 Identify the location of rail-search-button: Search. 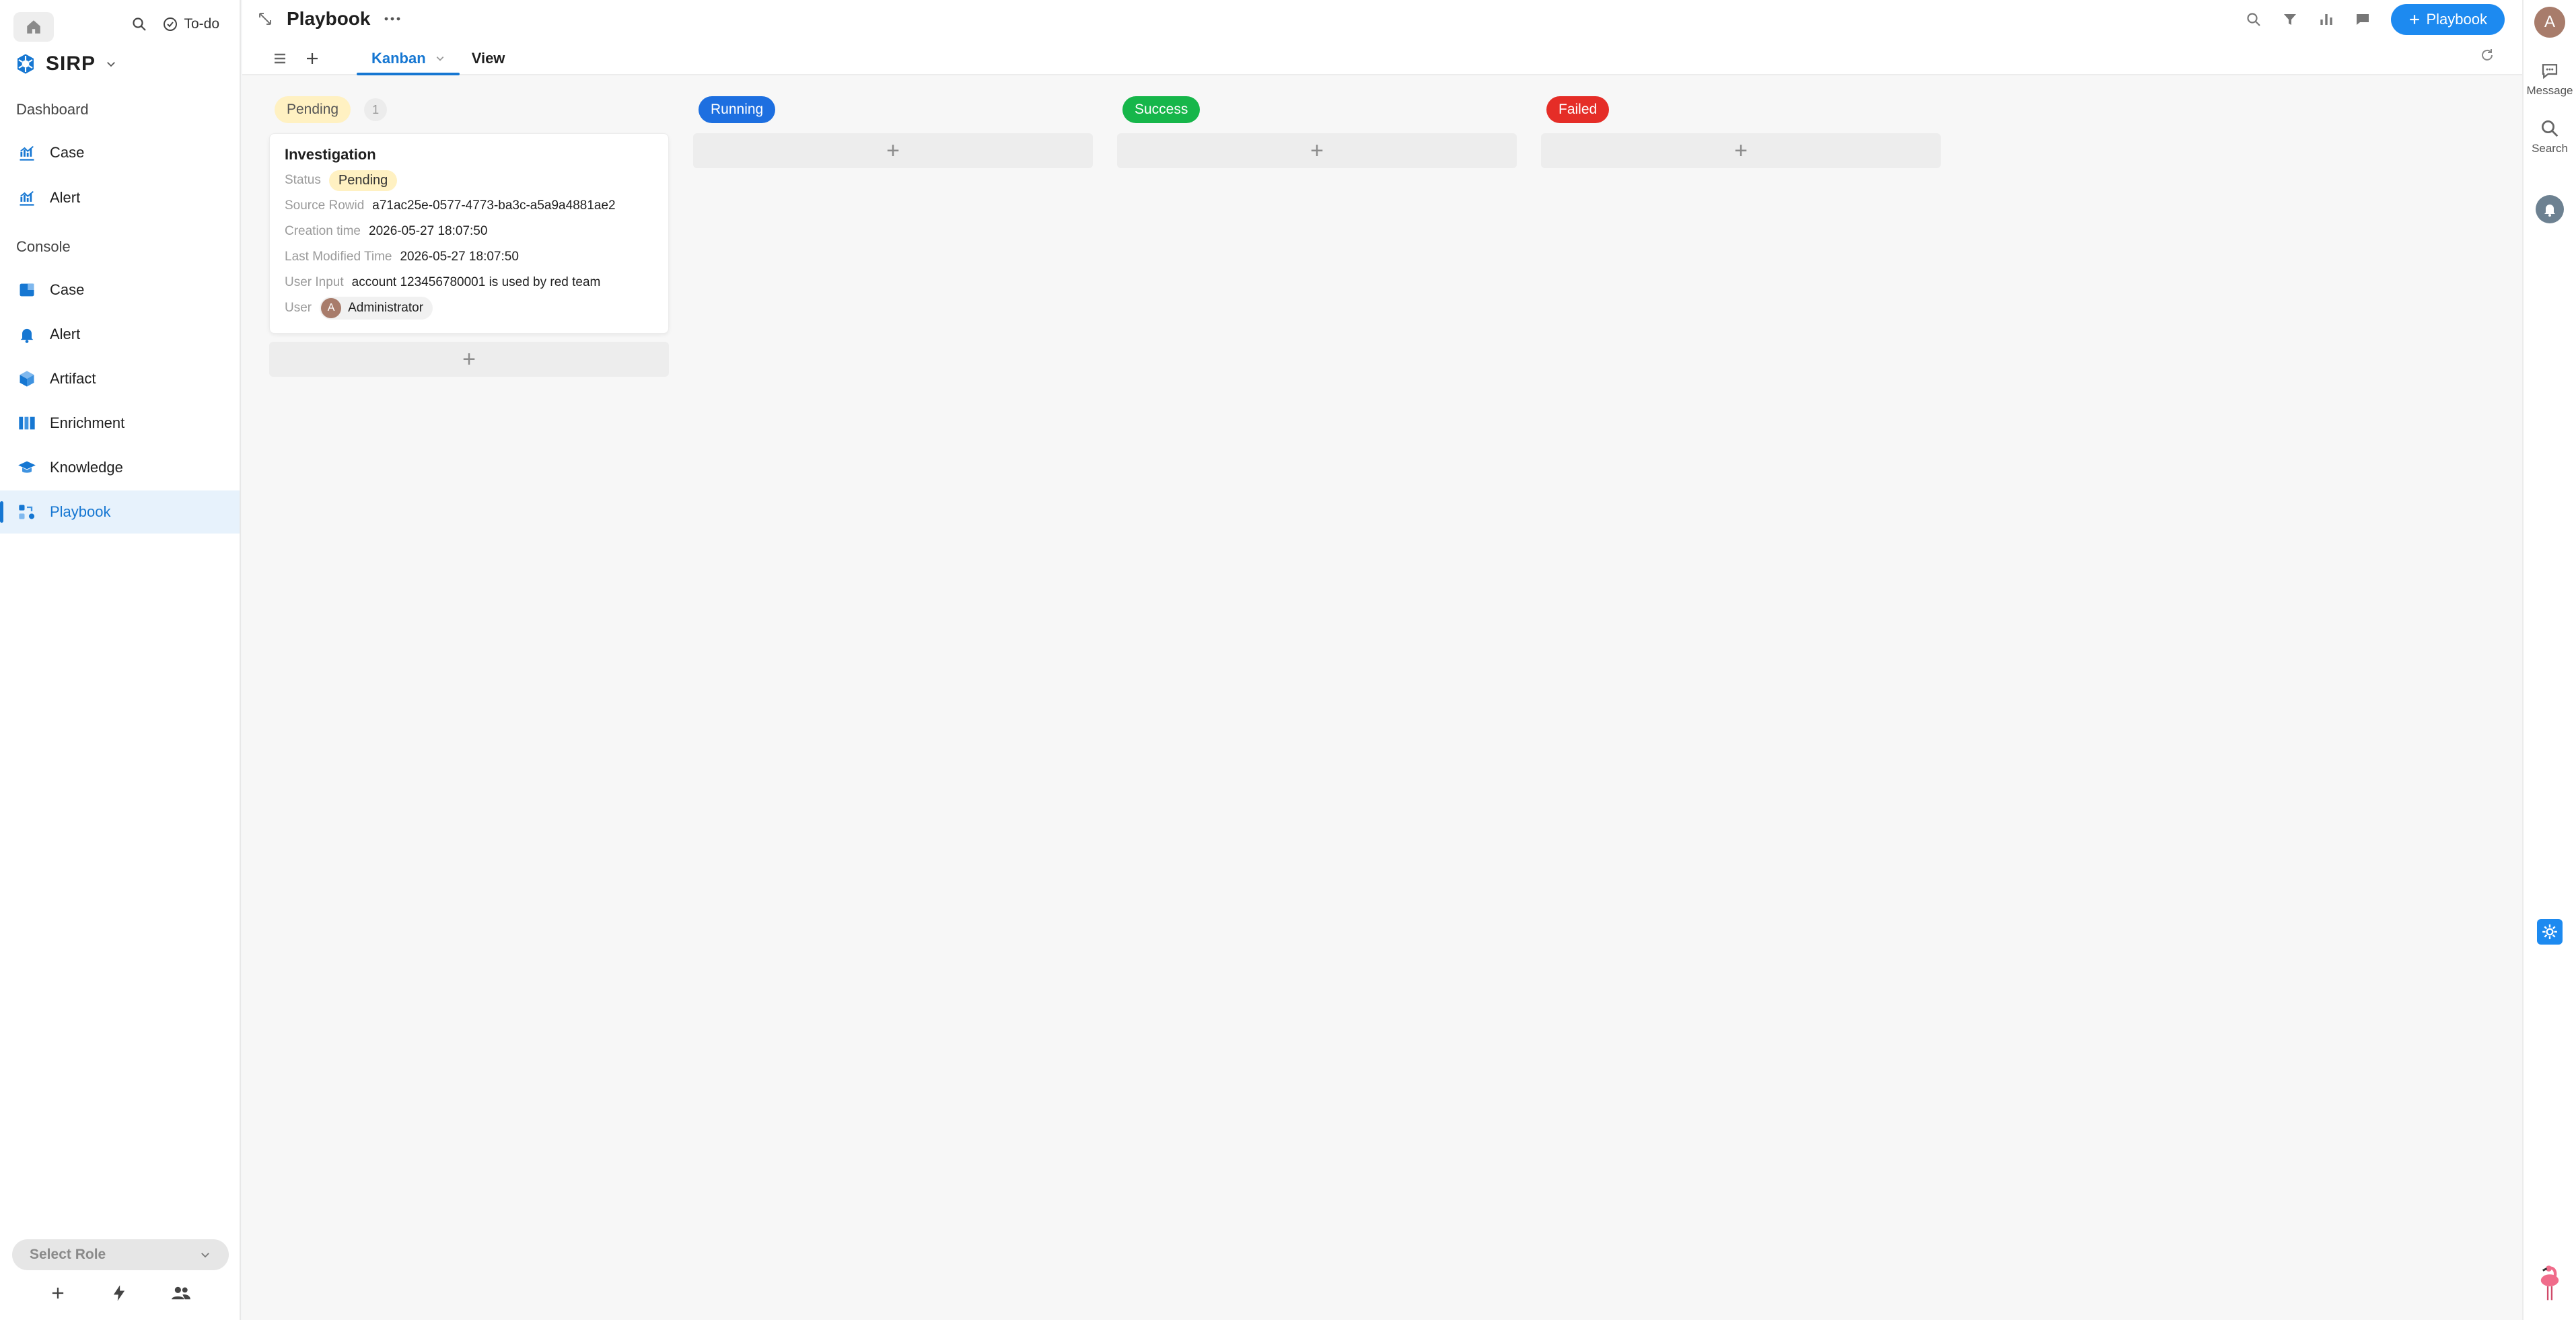
(2550, 136).